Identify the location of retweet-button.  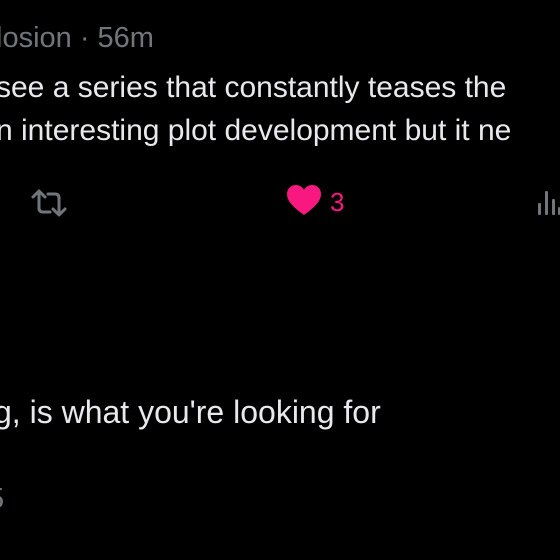
(49, 205).